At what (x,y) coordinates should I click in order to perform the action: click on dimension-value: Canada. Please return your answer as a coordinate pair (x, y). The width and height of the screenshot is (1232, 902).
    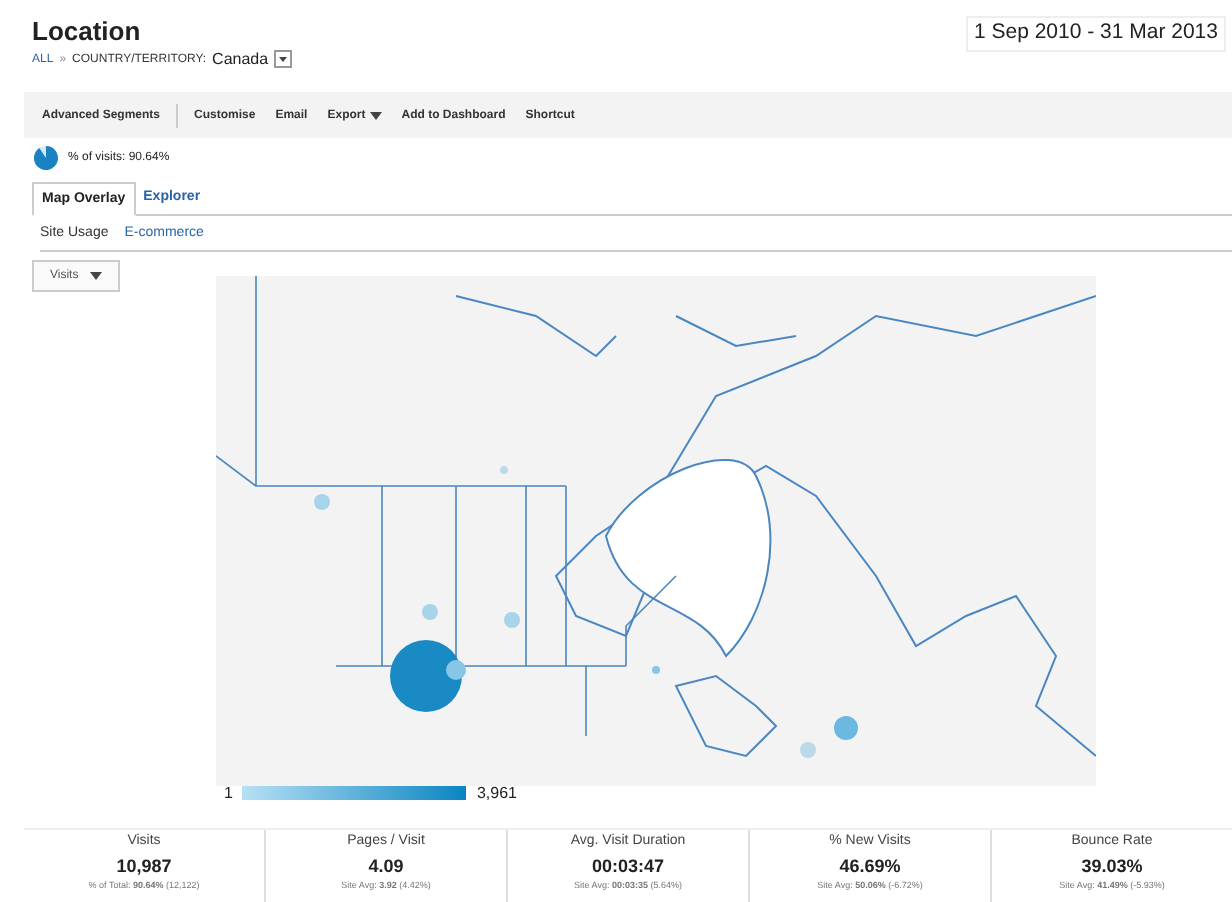
    Looking at the image, I should click on (240, 59).